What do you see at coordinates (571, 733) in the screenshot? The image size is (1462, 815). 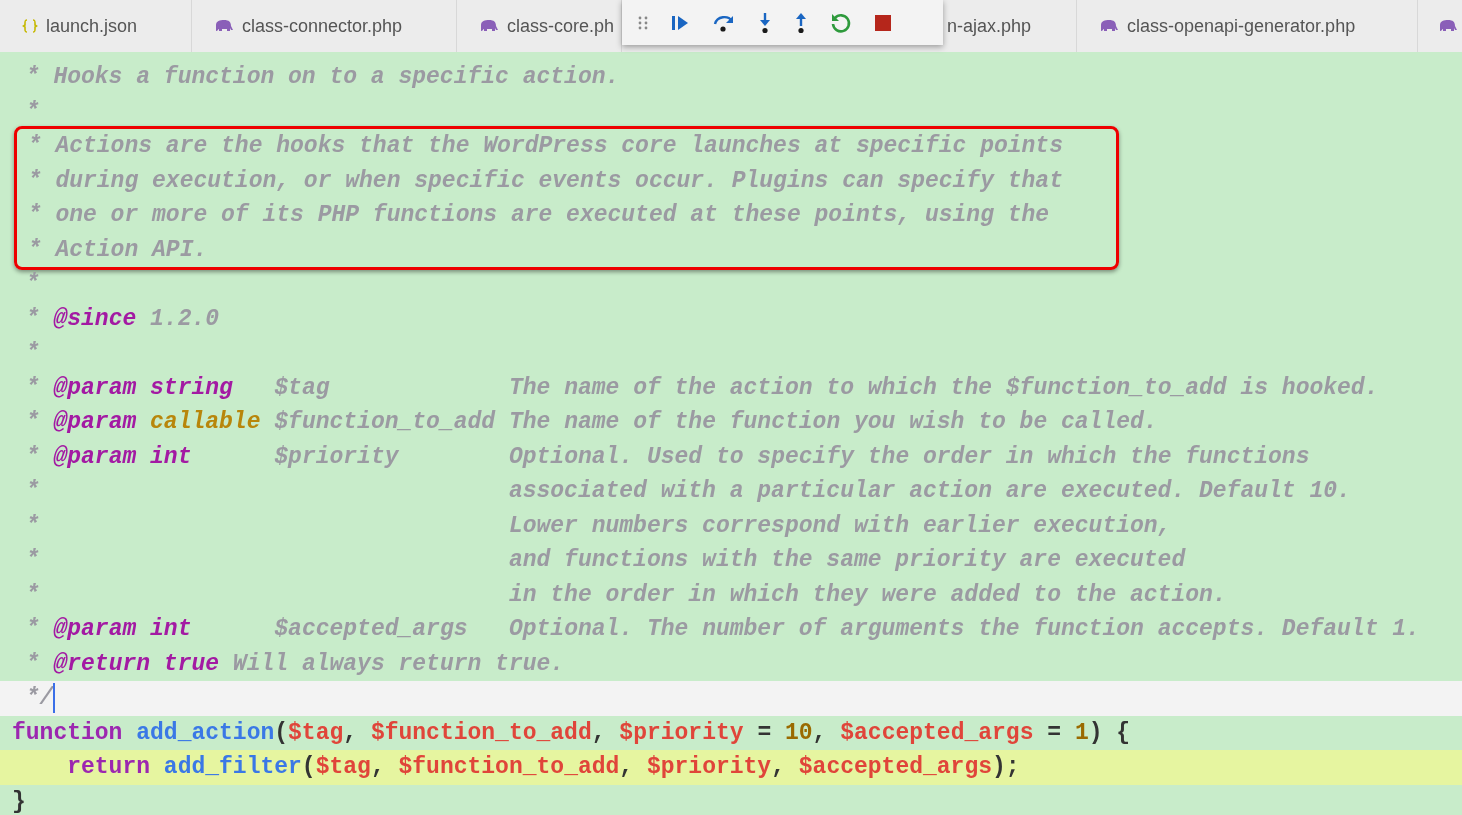 I see `code-line: function add_action($tag, $function_to_add, $priority = 10, $accepted_args = 1) {` at bounding box center [571, 733].